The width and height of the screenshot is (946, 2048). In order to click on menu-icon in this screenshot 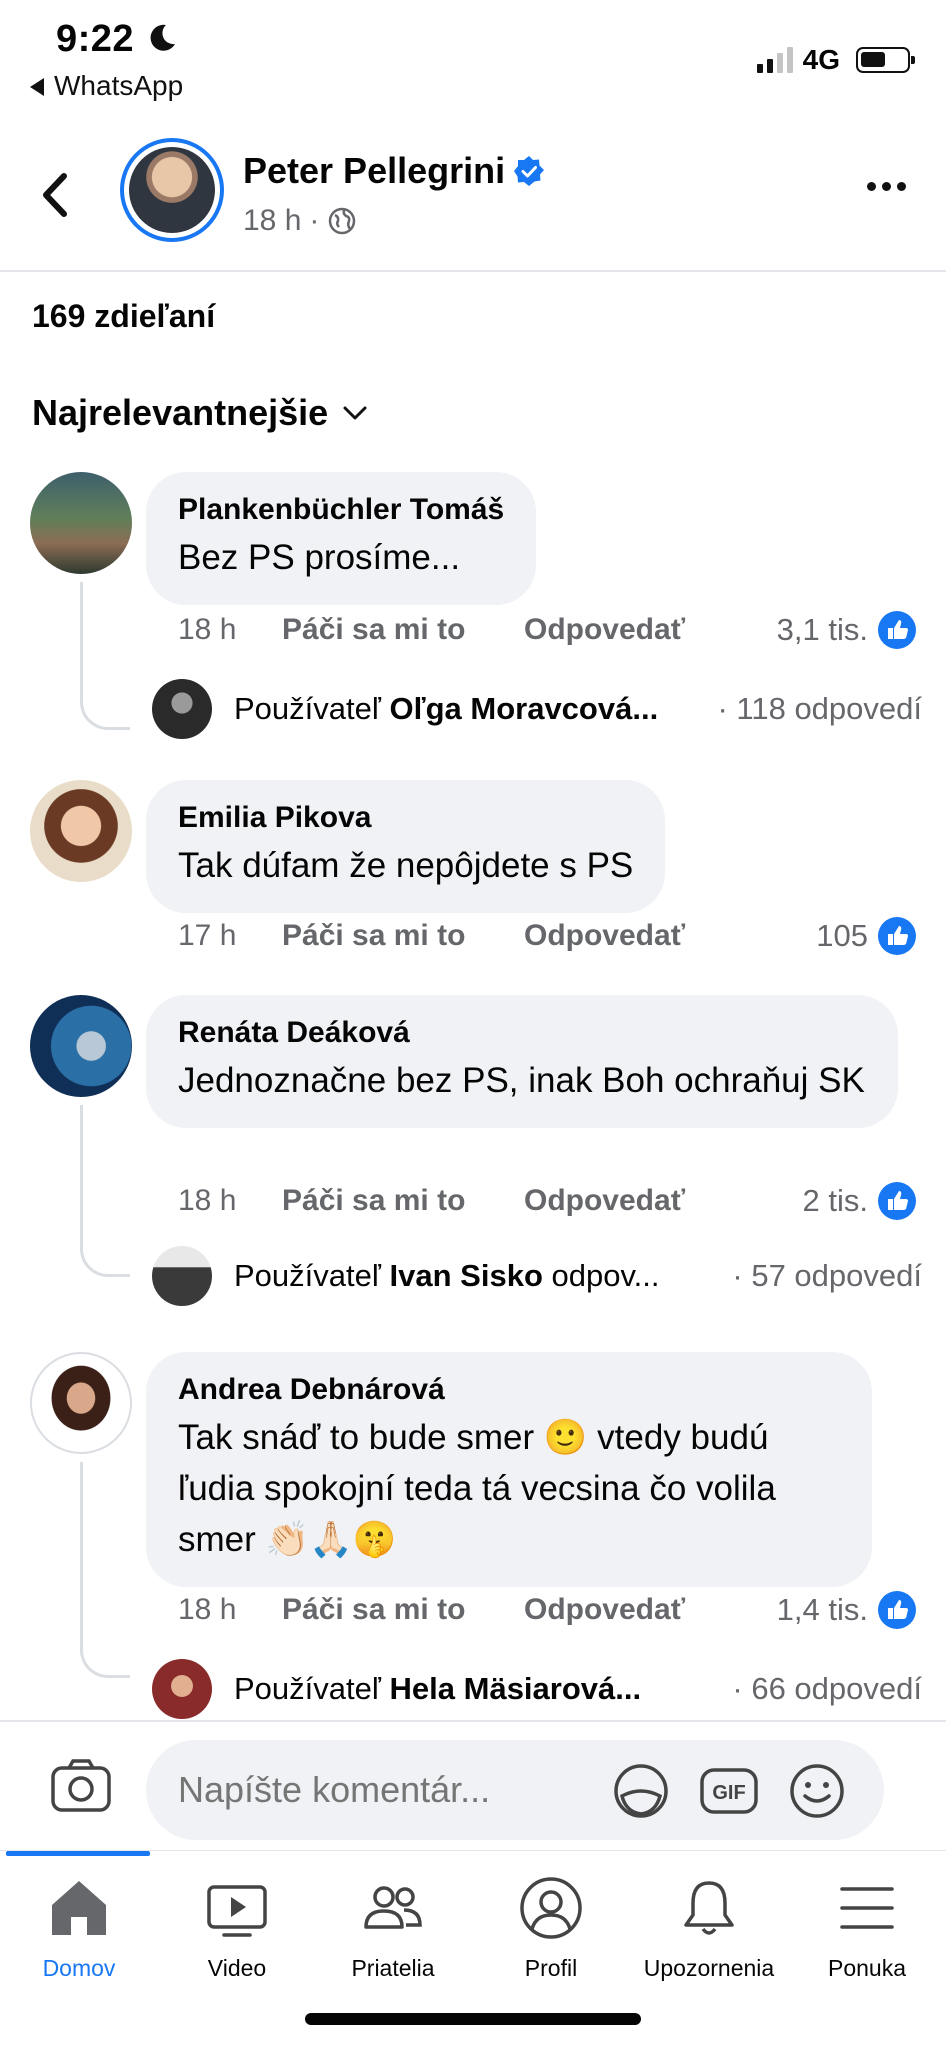, I will do `click(867, 1908)`.